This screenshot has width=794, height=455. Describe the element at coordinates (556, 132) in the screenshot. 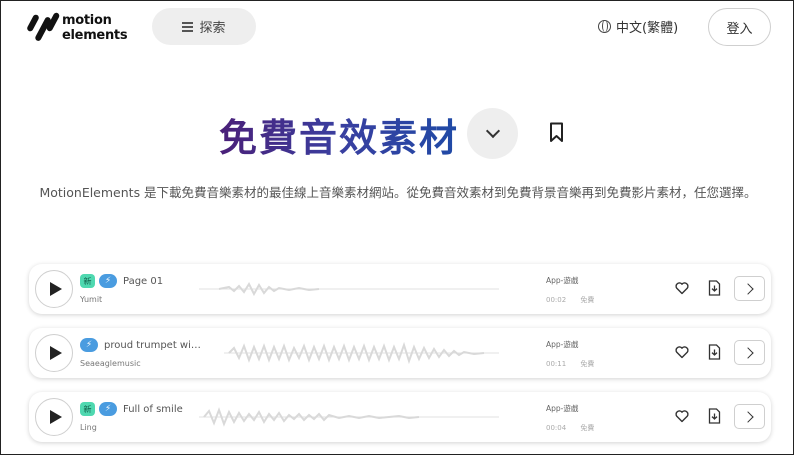

I see `bookmark-icon` at that location.